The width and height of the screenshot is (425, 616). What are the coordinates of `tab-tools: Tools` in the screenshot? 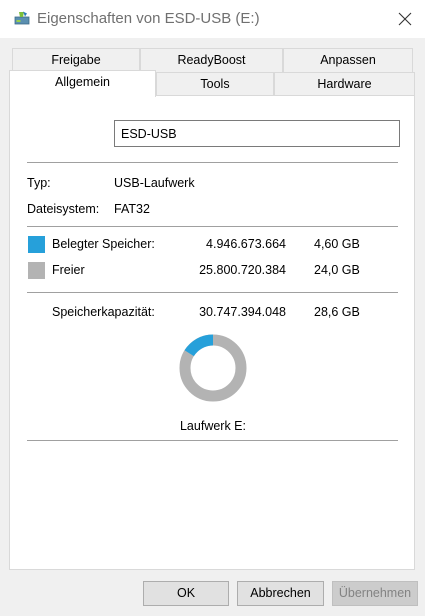 It's located at (215, 84).